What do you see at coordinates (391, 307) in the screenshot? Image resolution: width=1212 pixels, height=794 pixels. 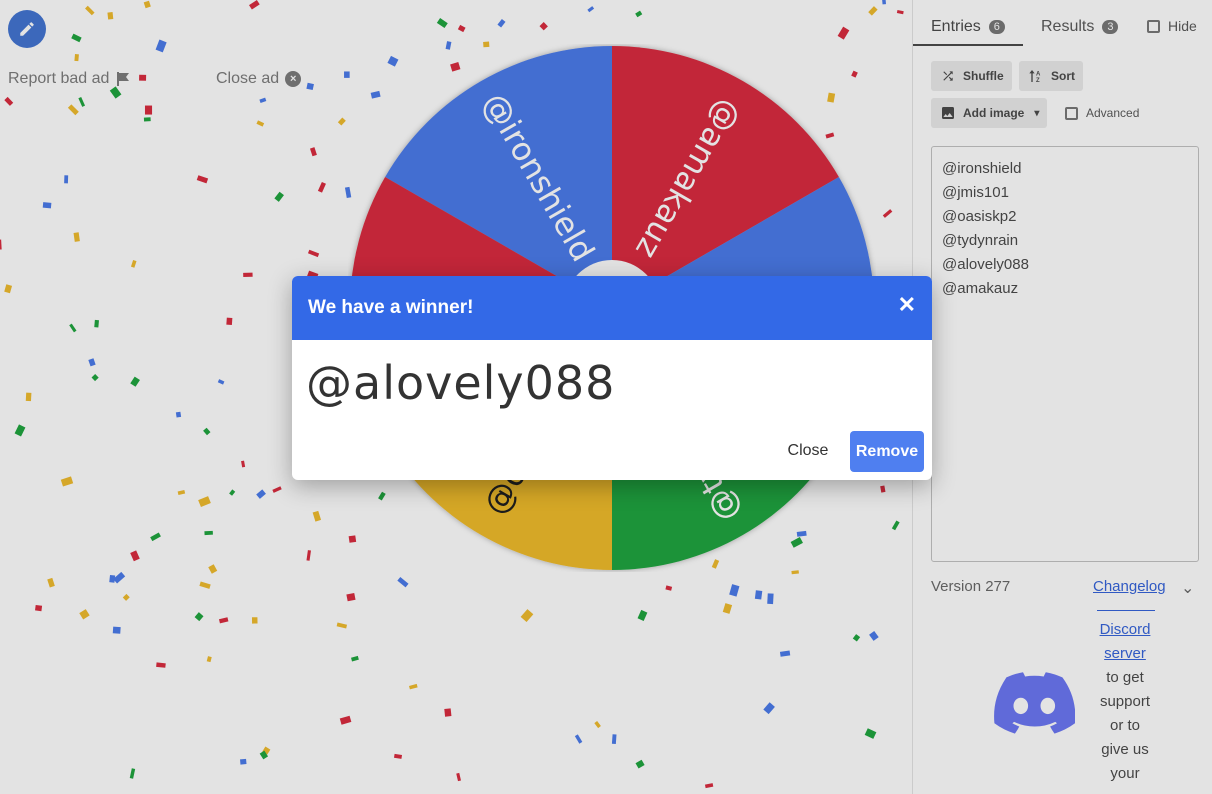 I see `dialog-title: We have a winner!` at bounding box center [391, 307].